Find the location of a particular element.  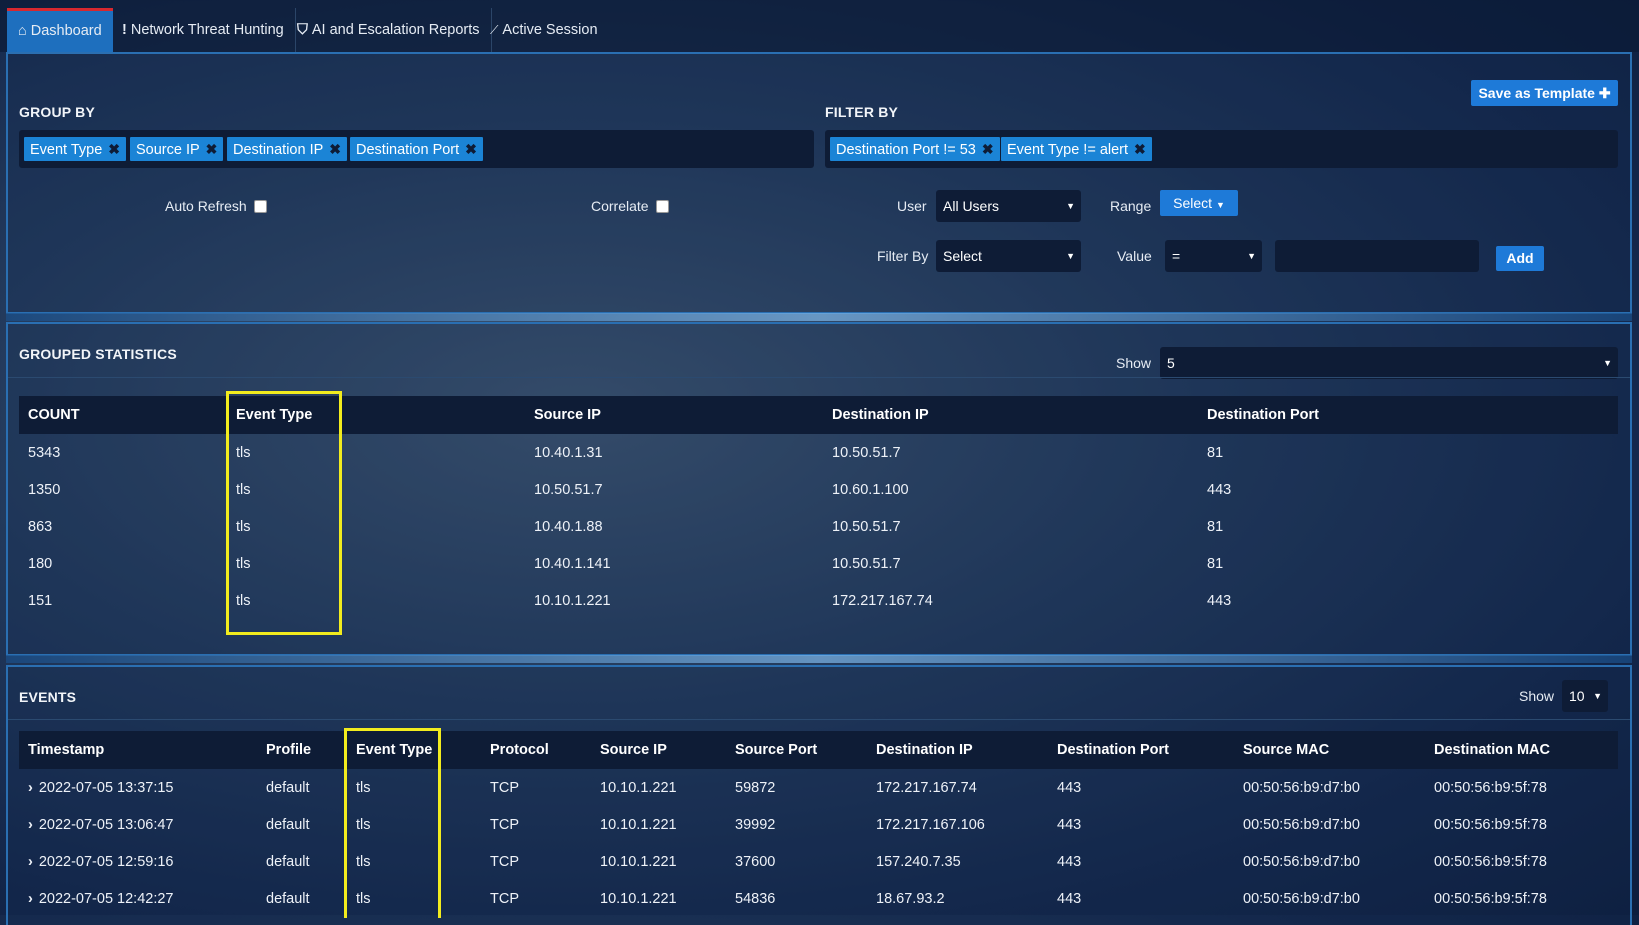

grouped-show-select: 5 ▼ is located at coordinates (1389, 363).